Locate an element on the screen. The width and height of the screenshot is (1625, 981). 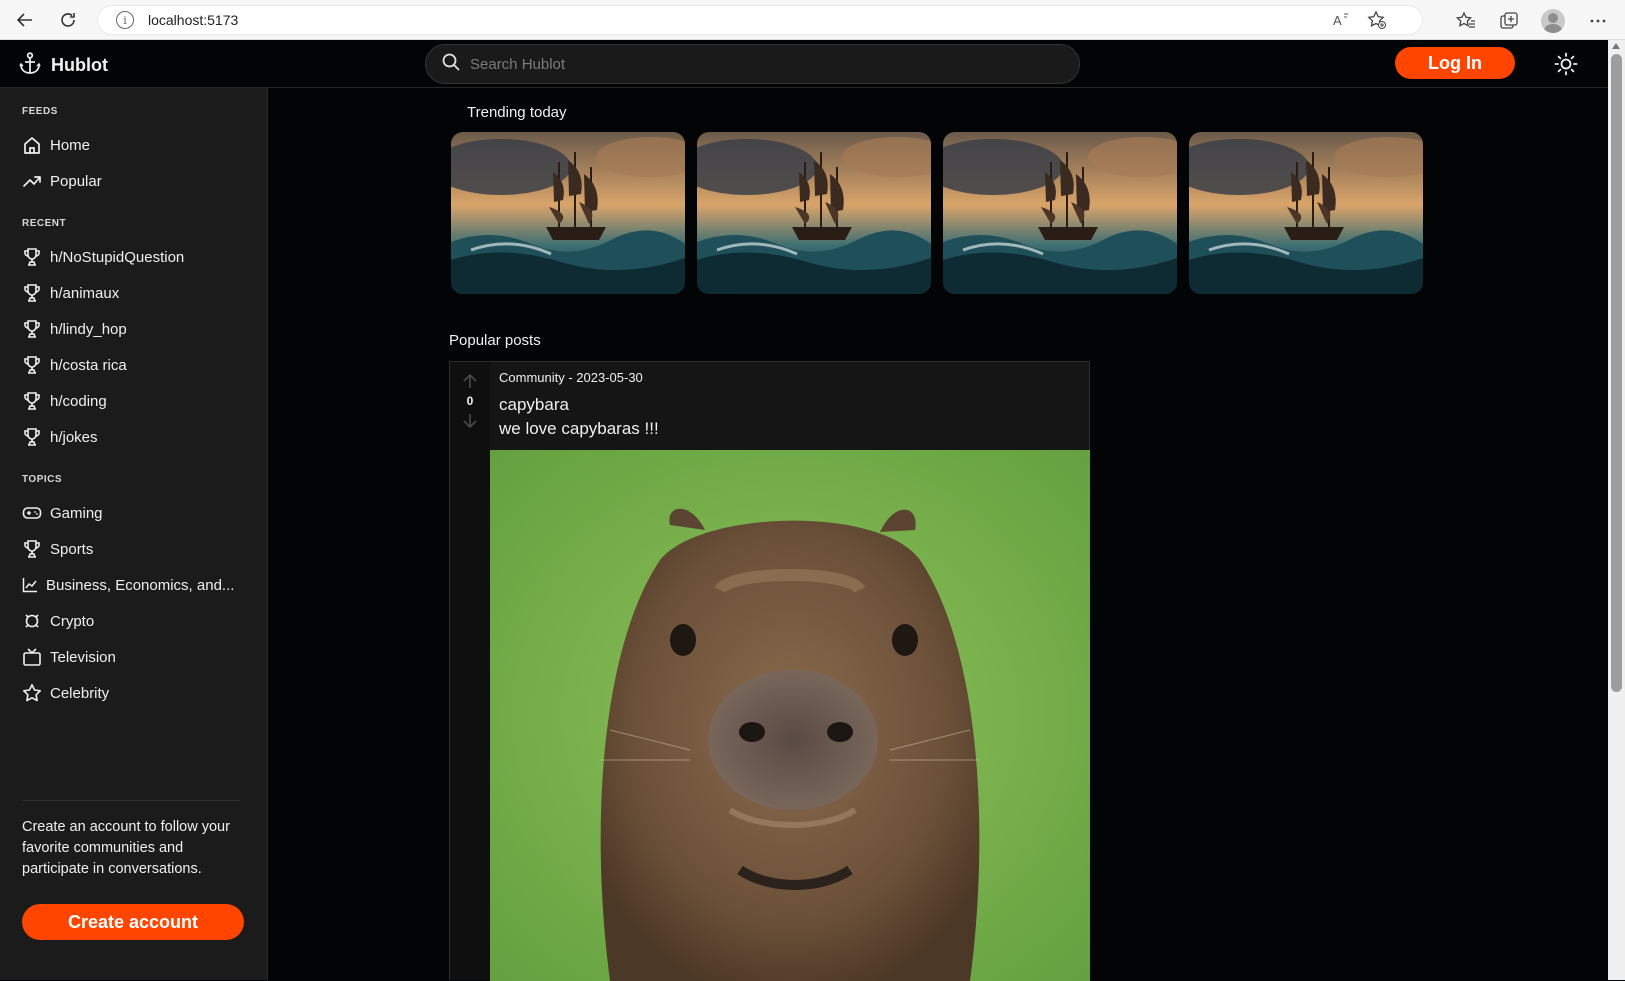
vote-column: 0 is located at coordinates (470, 671).